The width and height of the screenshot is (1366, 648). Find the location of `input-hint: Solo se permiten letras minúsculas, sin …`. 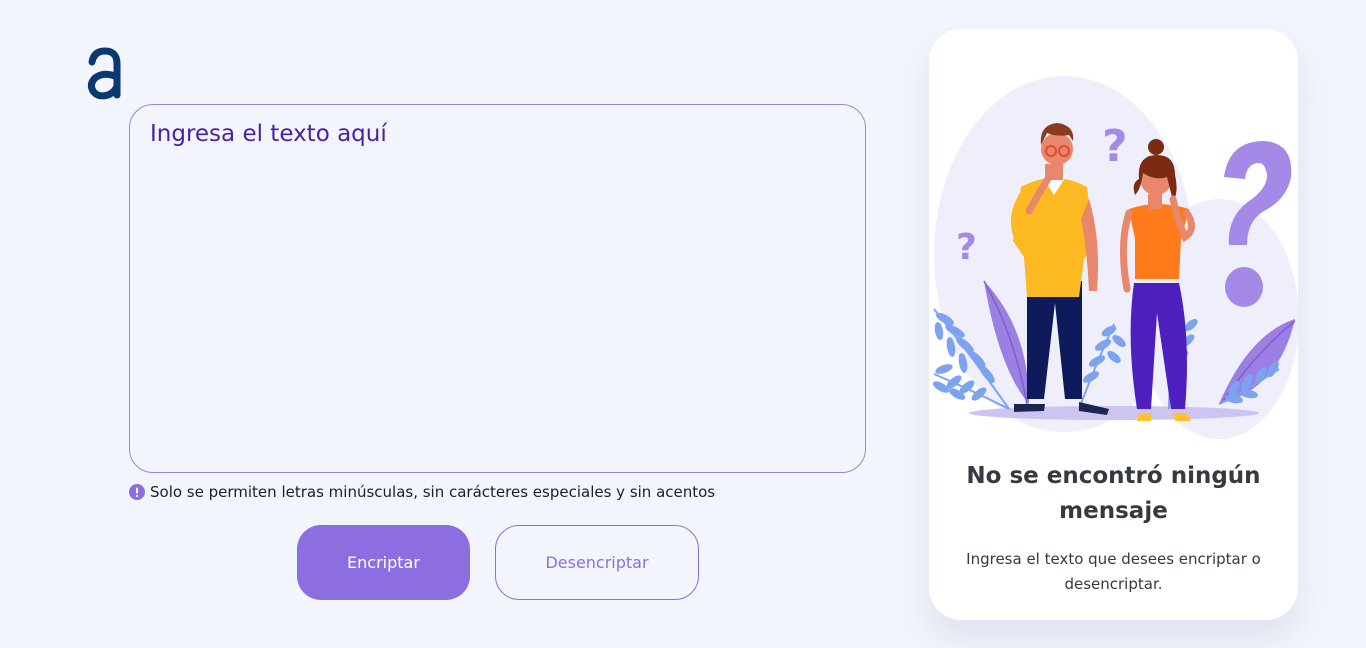

input-hint: Solo se permiten letras minúsculas, sin … is located at coordinates (422, 492).